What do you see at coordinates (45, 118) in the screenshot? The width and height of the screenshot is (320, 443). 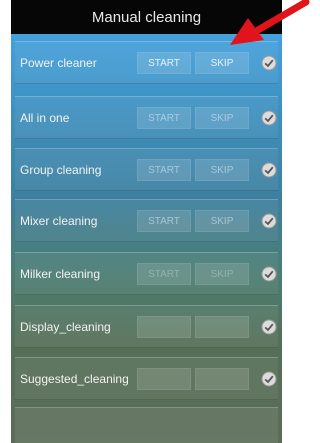 I see `row-label: All in one` at bounding box center [45, 118].